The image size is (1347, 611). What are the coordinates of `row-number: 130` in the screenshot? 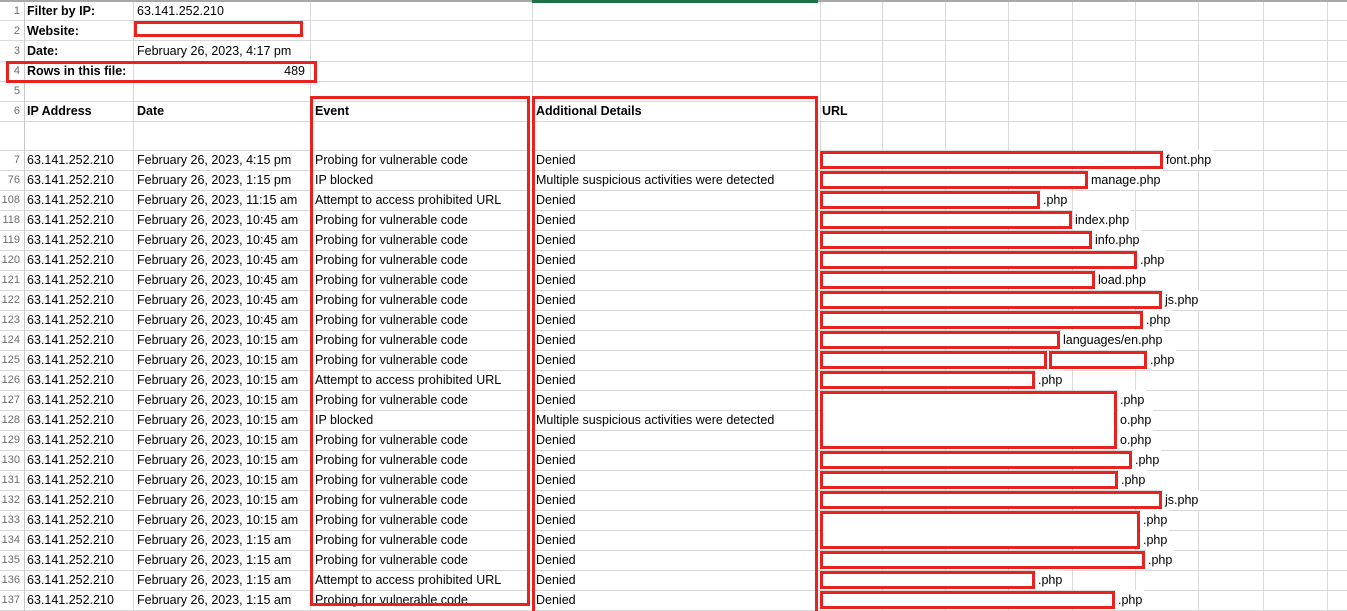 It's located at (10, 460).